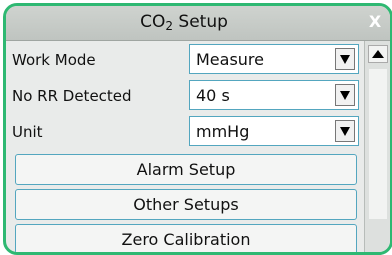 This screenshot has height=255, width=392. What do you see at coordinates (223, 131) in the screenshot?
I see `unit-value: mmHg` at bounding box center [223, 131].